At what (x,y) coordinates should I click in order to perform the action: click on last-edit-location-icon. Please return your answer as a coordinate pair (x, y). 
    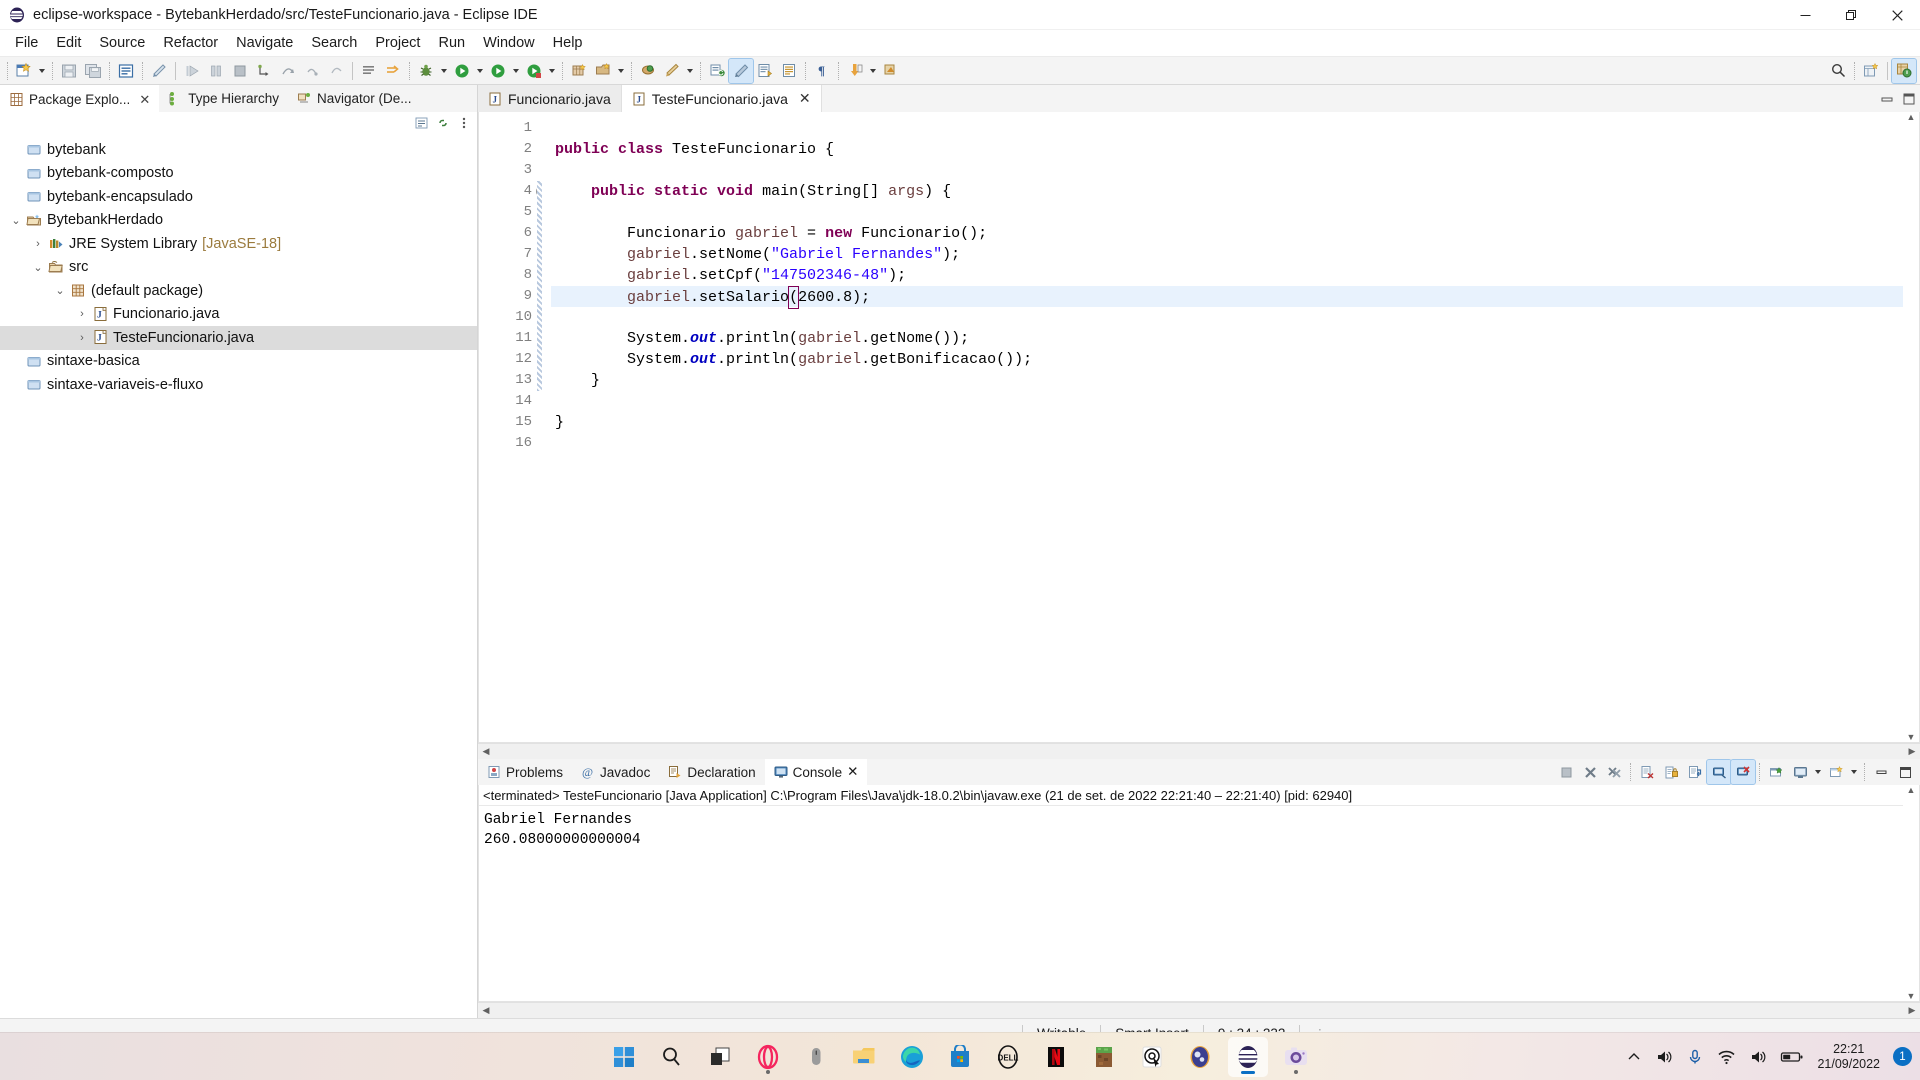
    Looking at the image, I should click on (672, 71).